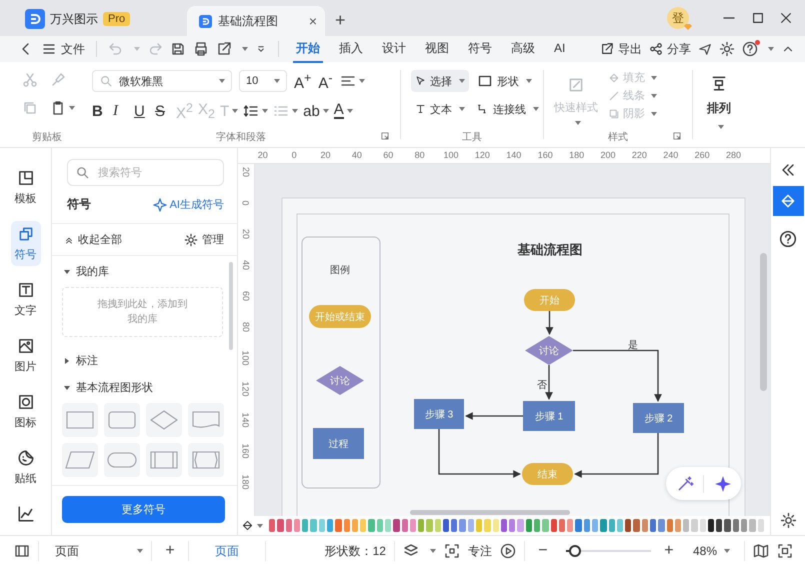 This screenshot has width=805, height=566. What do you see at coordinates (312, 21) in the screenshot?
I see `close-tab-button: ×` at bounding box center [312, 21].